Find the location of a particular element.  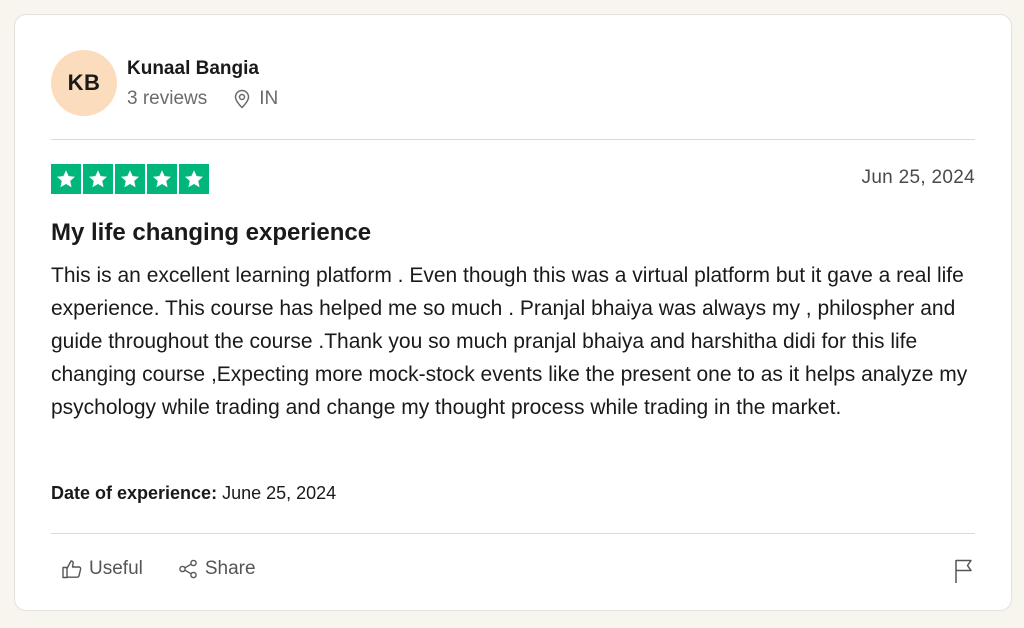

experience-date: June 25, 2024 is located at coordinates (279, 493).